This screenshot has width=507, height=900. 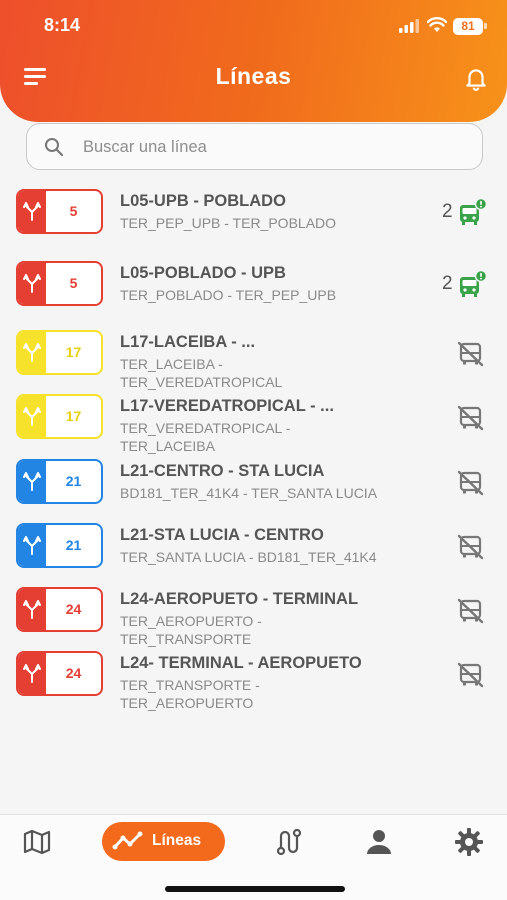 What do you see at coordinates (249, 493) in the screenshot?
I see `line-subtitle: BD181_TER_41K4 - TER_SANTA LUCIA` at bounding box center [249, 493].